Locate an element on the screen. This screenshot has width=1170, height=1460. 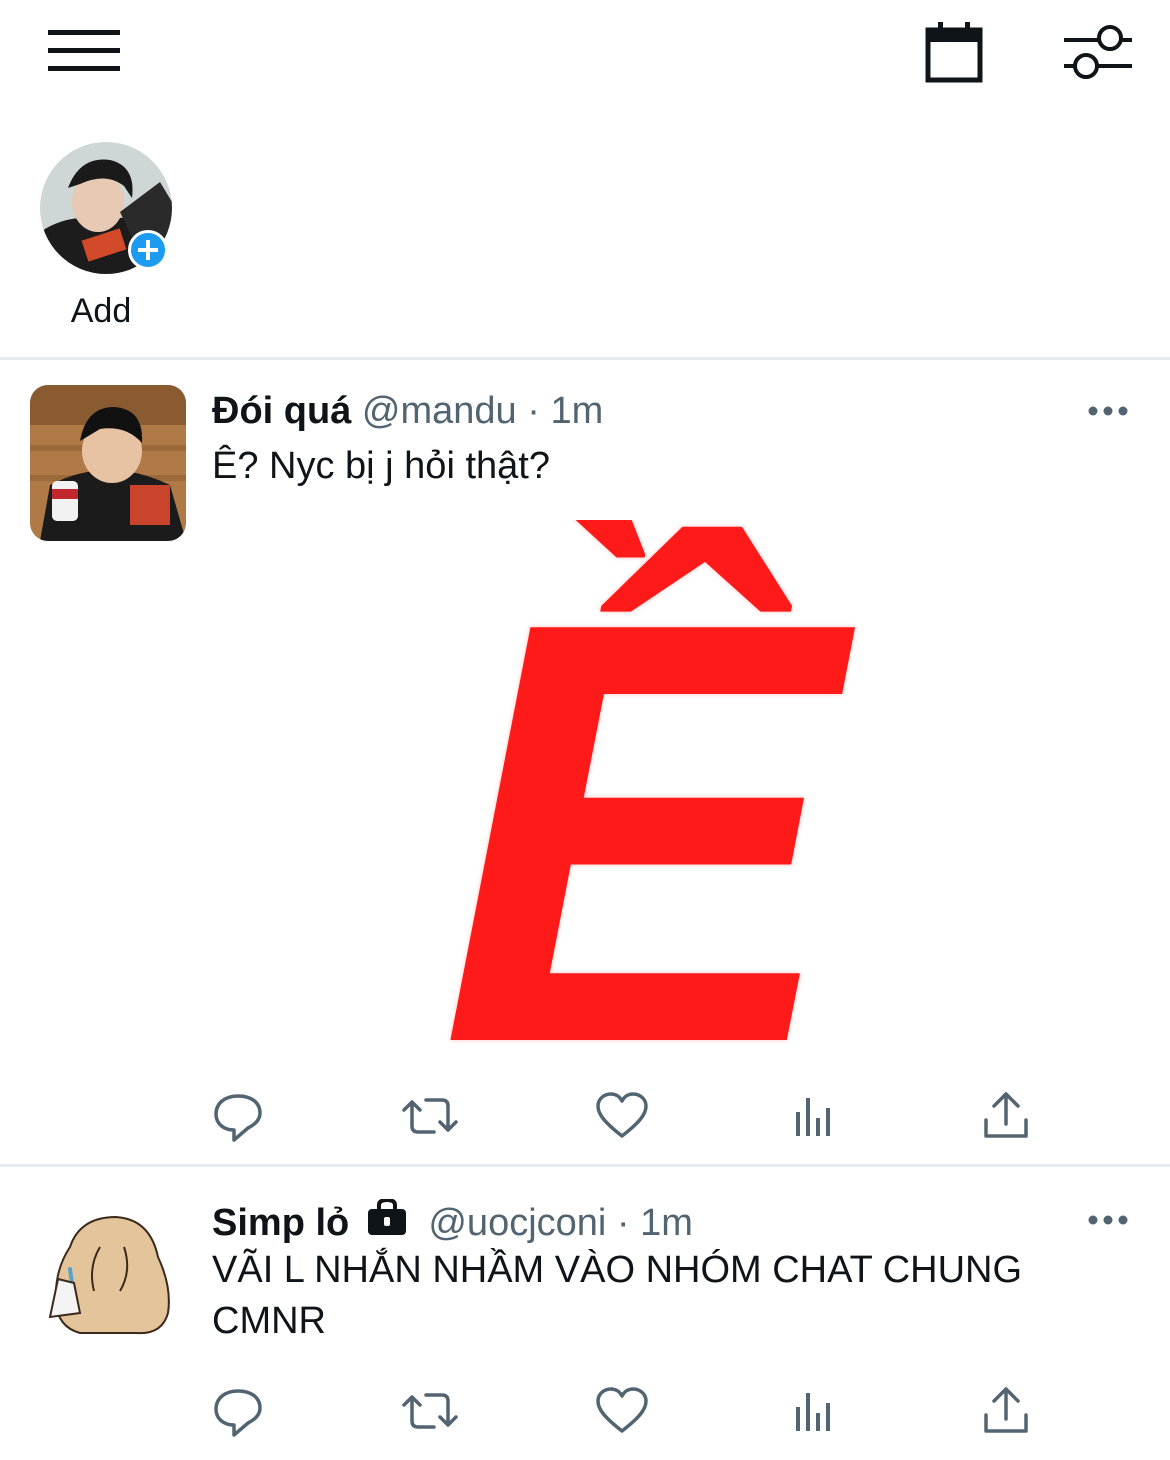
user-handle: @mandu is located at coordinates (439, 411).